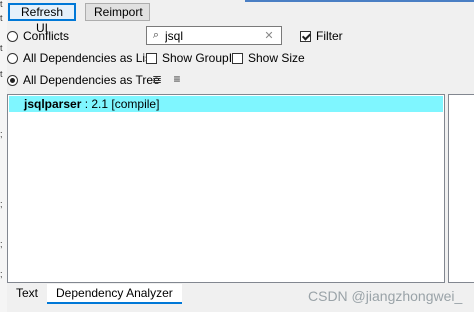 The height and width of the screenshot is (312, 474). Describe the element at coordinates (226, 104) in the screenshot. I see `tree-item: jsqlparser : 2.1 [compile]` at that location.